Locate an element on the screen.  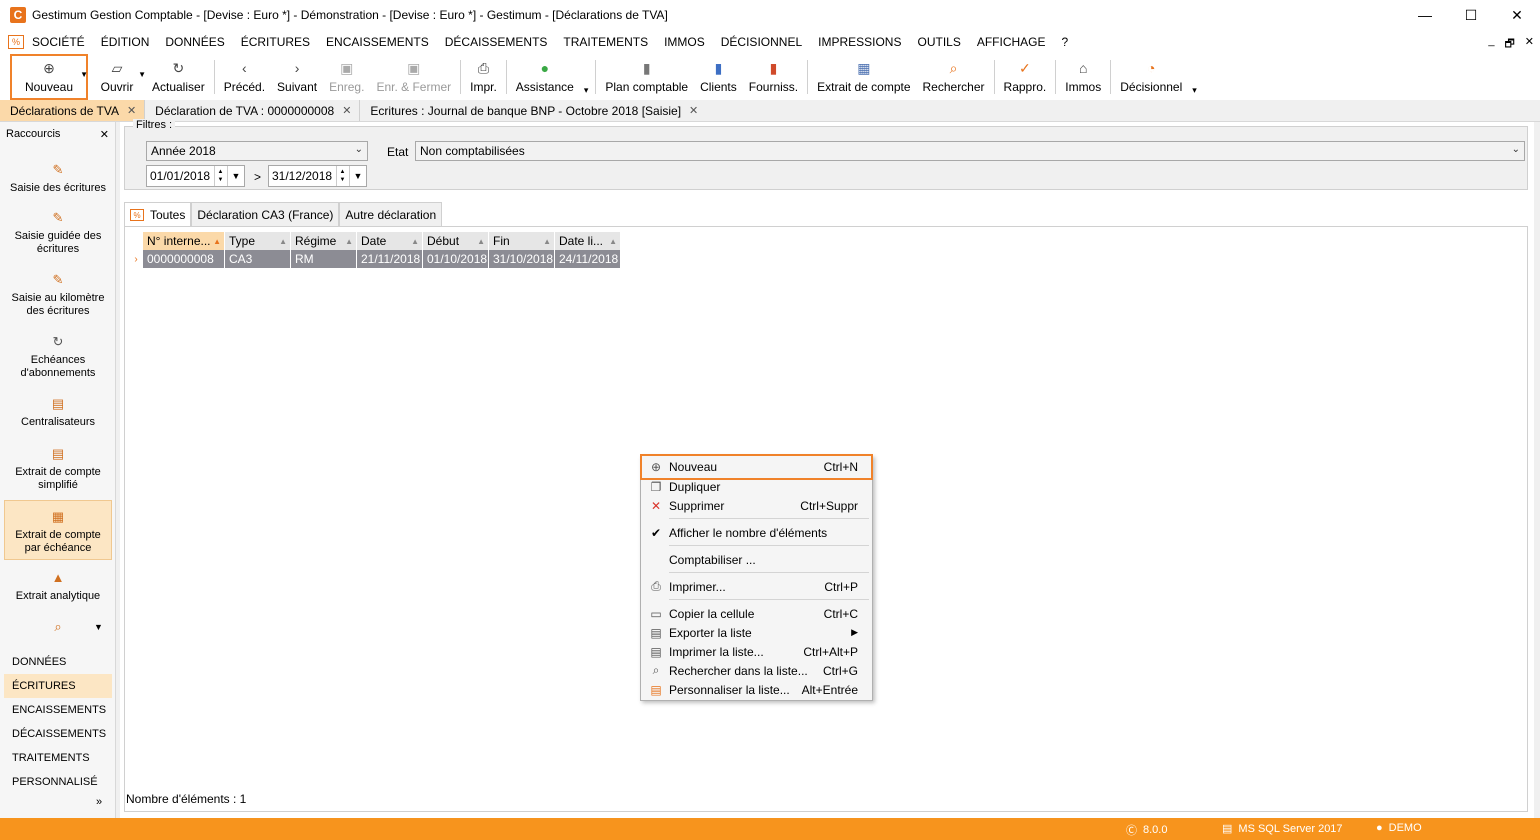
tab-toutes: % Toutes is located at coordinates (158, 214).